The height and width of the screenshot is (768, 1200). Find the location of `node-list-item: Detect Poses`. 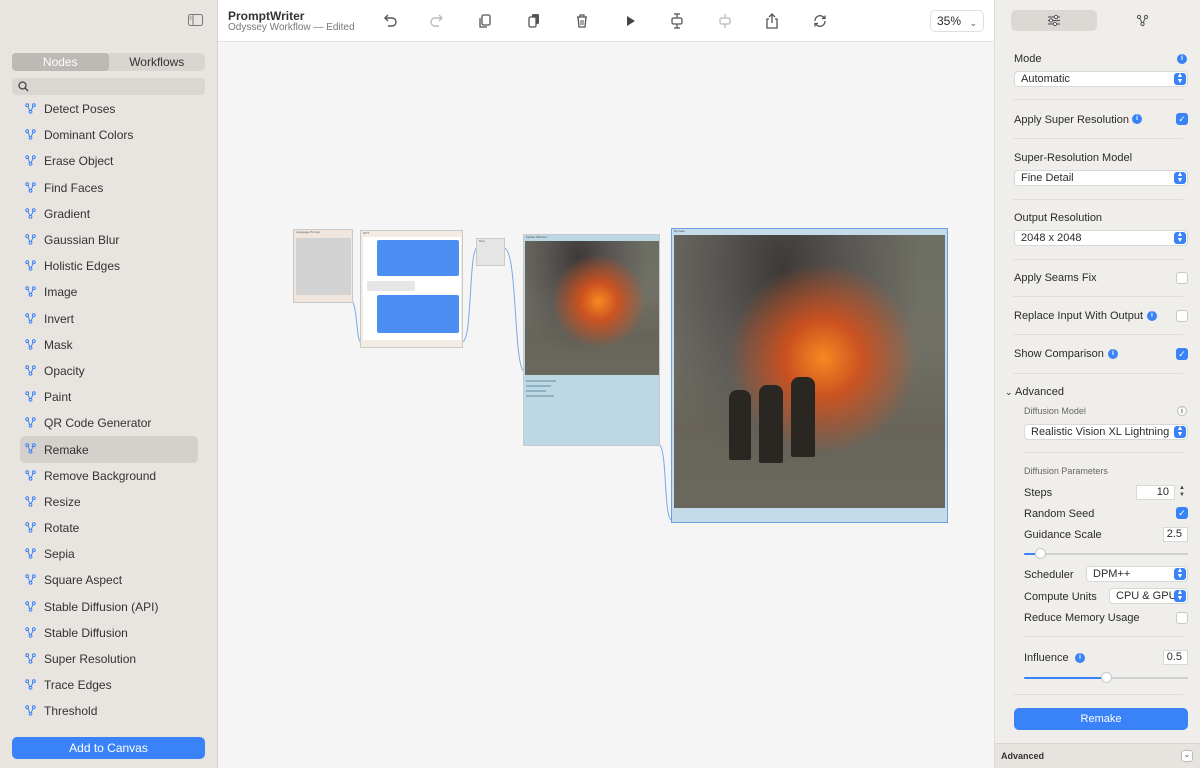

node-list-item: Detect Poses is located at coordinates (109, 109).